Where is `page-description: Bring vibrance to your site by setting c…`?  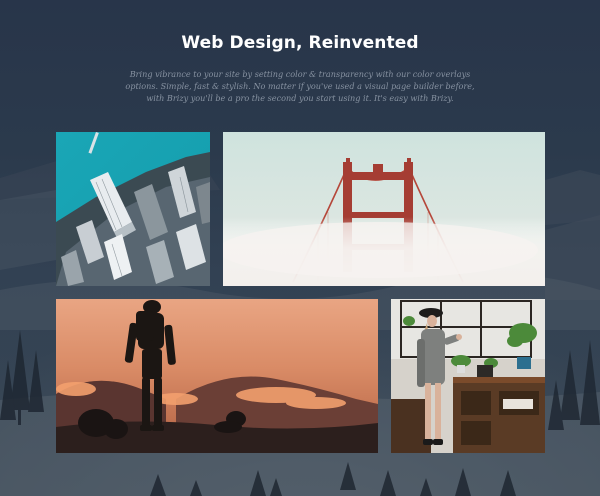
page-description: Bring vibrance to your site by setting c… is located at coordinates (300, 86).